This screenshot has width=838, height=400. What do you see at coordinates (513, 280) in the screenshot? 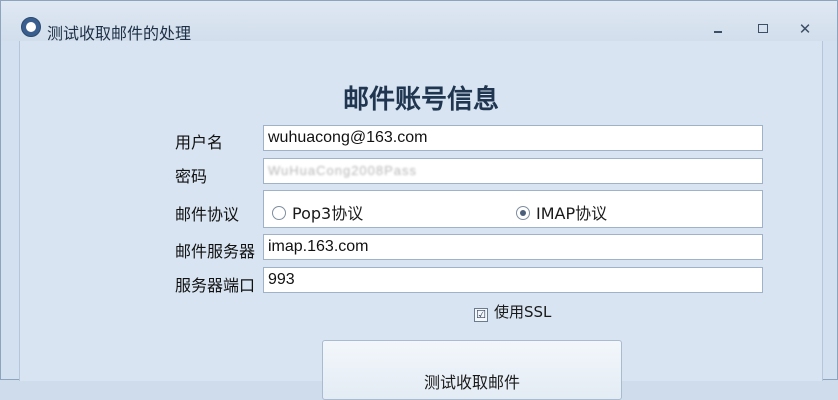
I see `port-field: 993` at bounding box center [513, 280].